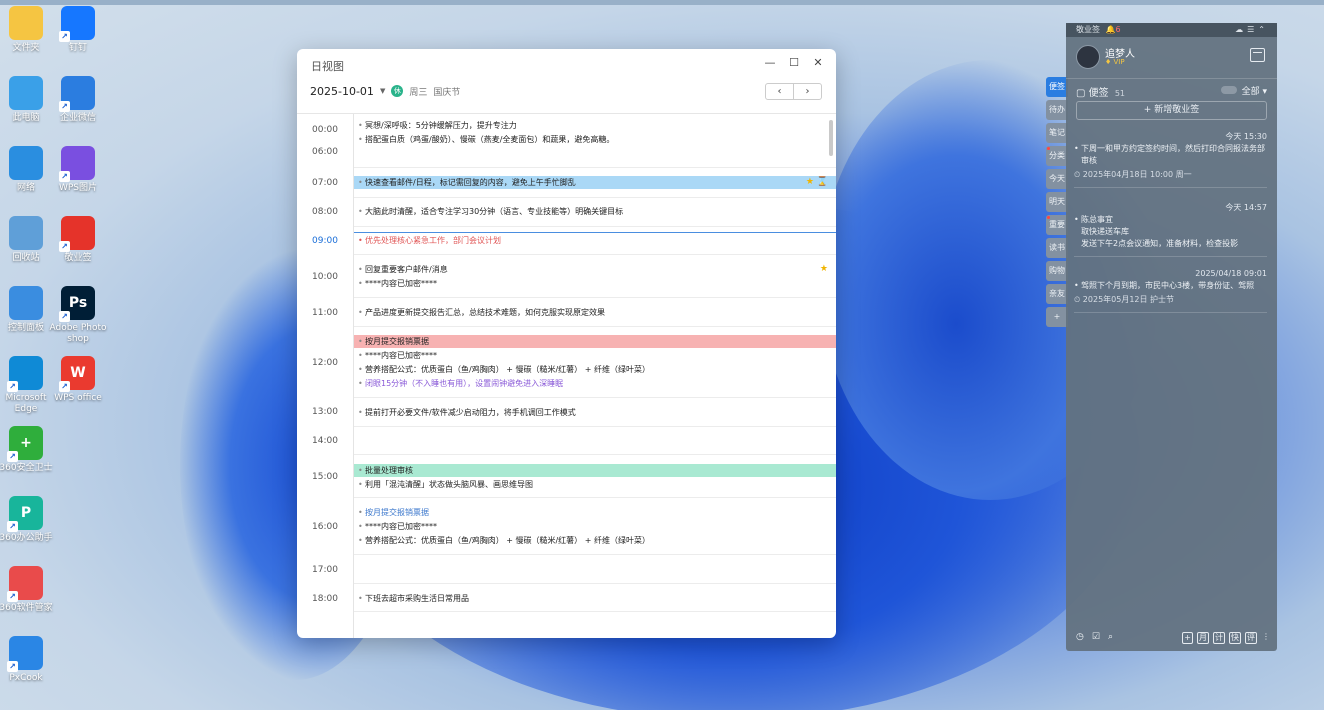 This screenshot has height=710, width=1324. What do you see at coordinates (78, 258) in the screenshot?
I see `shortcut-label: 敬业签` at bounding box center [78, 258].